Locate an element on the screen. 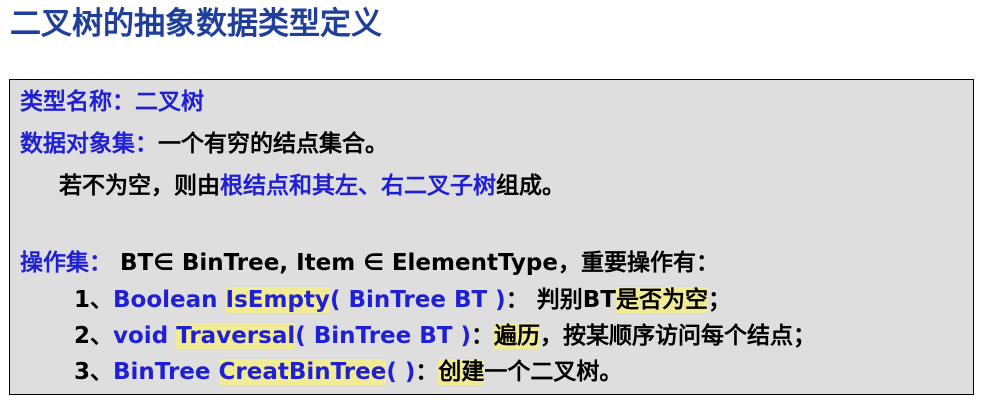 The height and width of the screenshot is (405, 983). data-objects-value: 一个有穷的结点集合。 is located at coordinates (273, 144).